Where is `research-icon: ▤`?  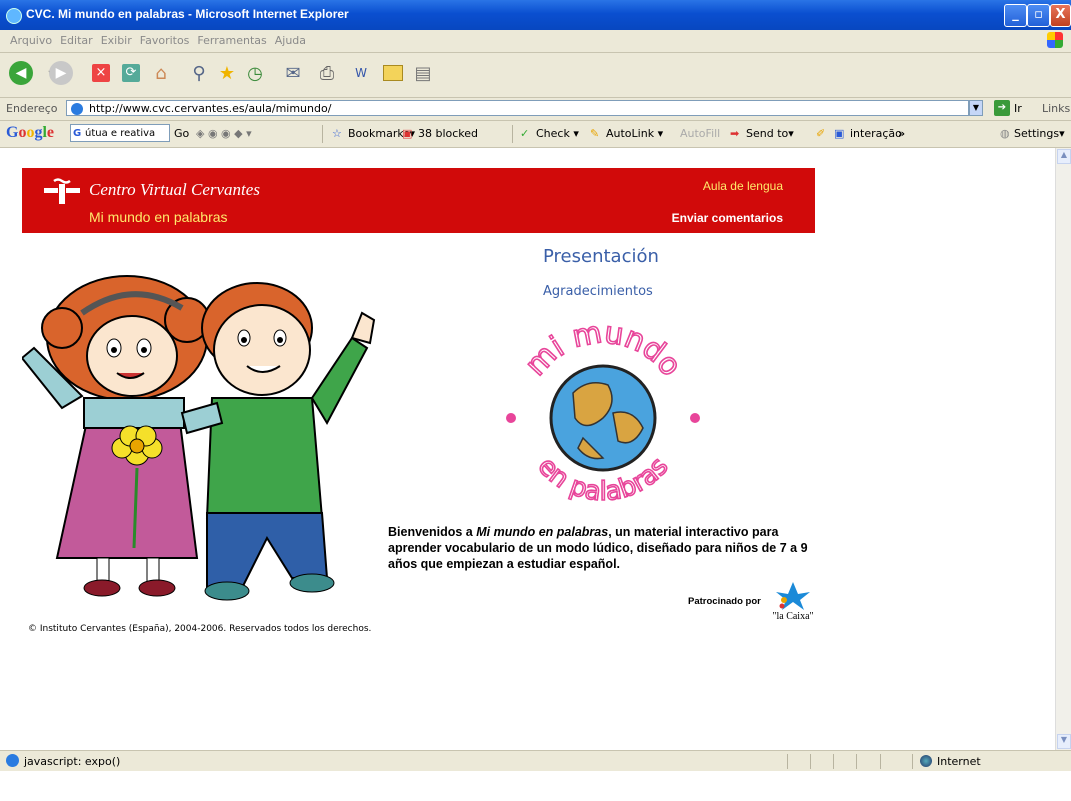 research-icon: ▤ is located at coordinates (423, 73).